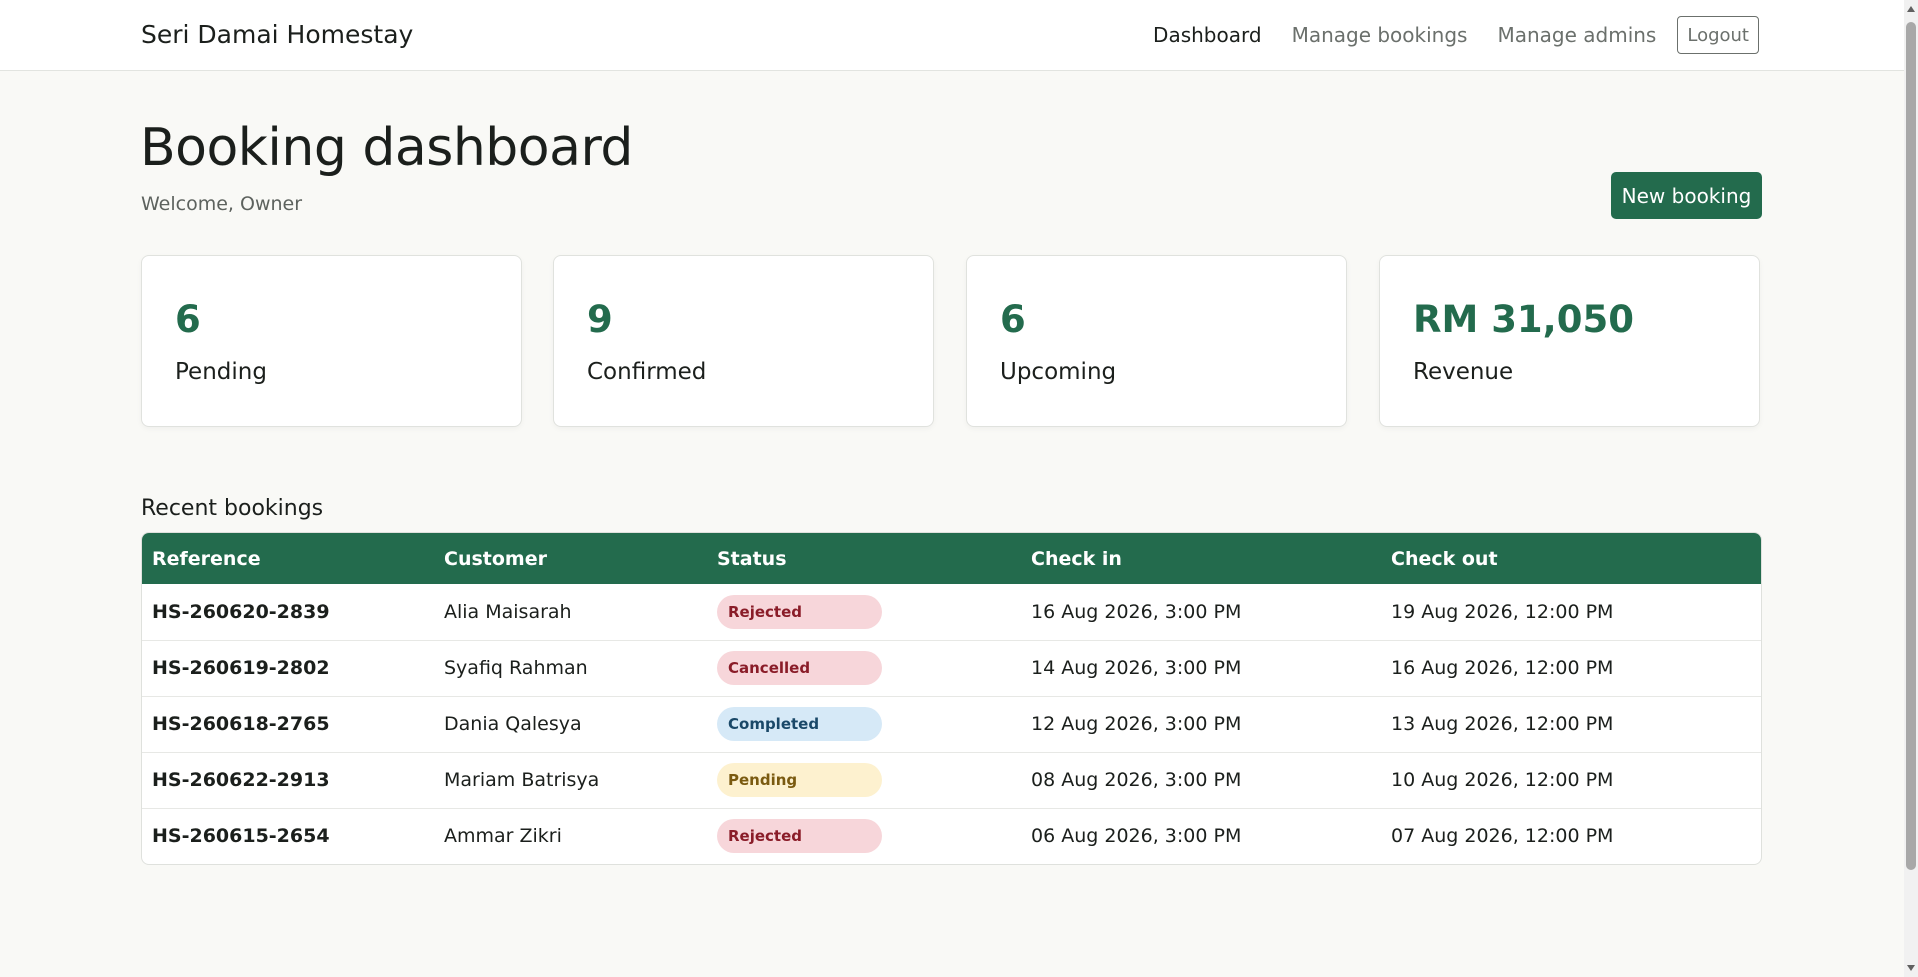  I want to click on booking-check-out: 07 Aug 2026, 12:00 PM, so click(1502, 836).